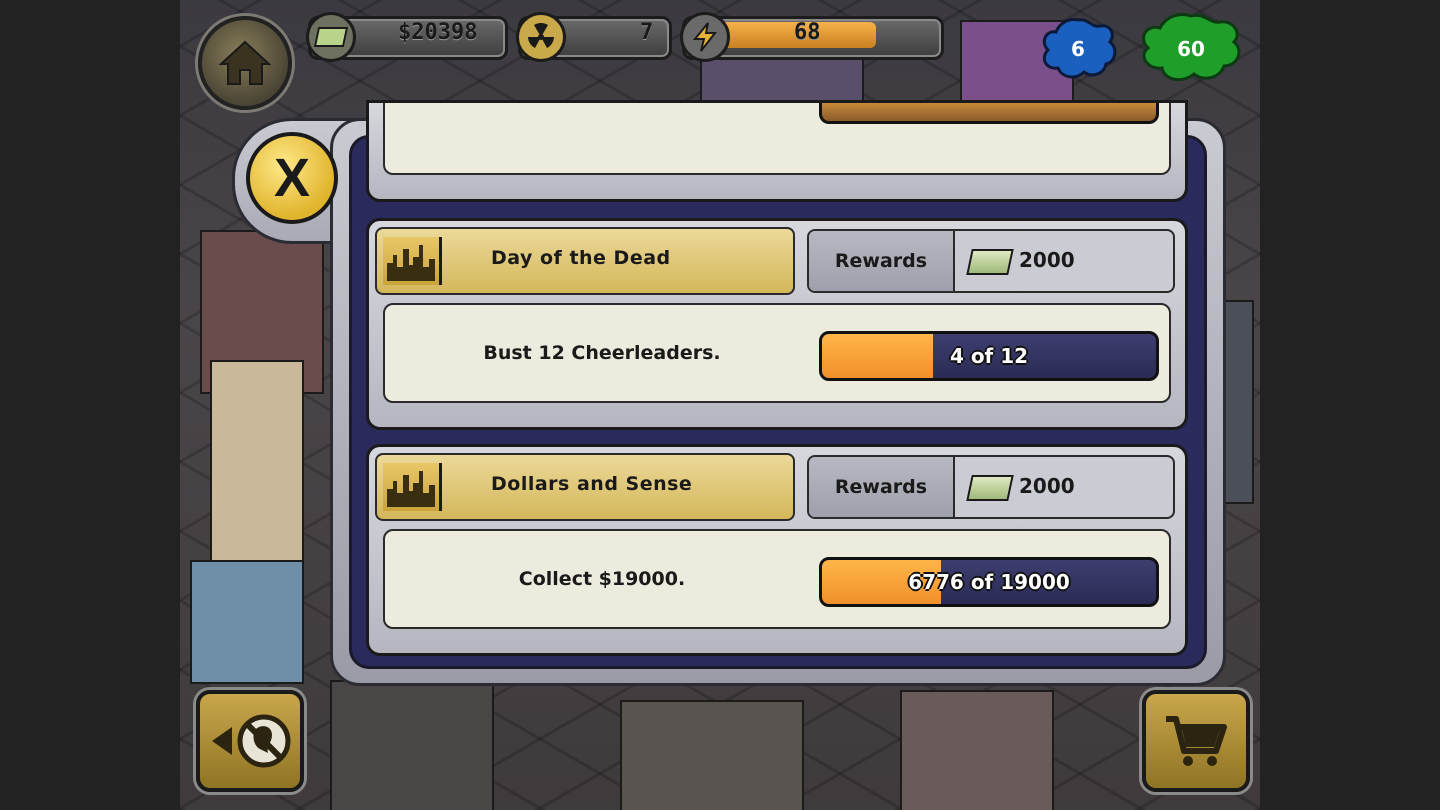 The height and width of the screenshot is (810, 1440). I want to click on progress-bar, so click(989, 113).